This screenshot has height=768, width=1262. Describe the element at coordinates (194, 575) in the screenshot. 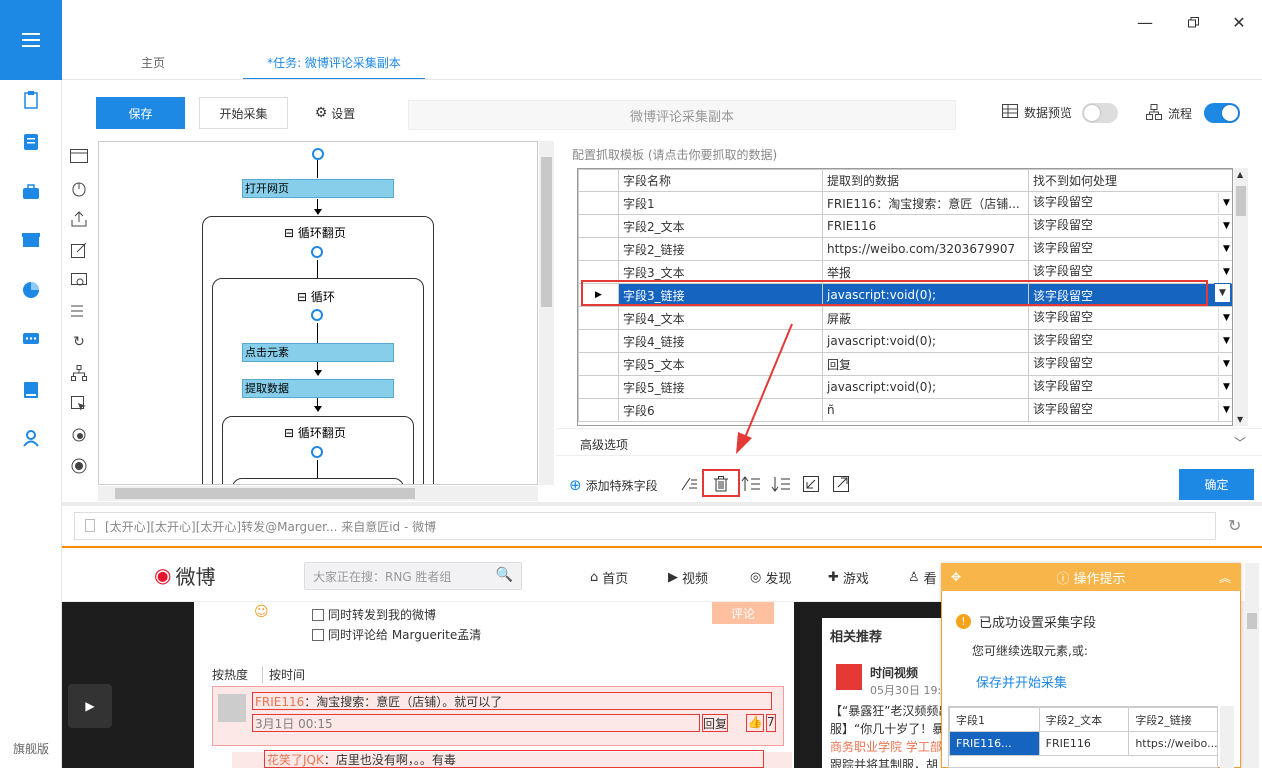

I see `weibo-logo: ◉ 微博` at that location.